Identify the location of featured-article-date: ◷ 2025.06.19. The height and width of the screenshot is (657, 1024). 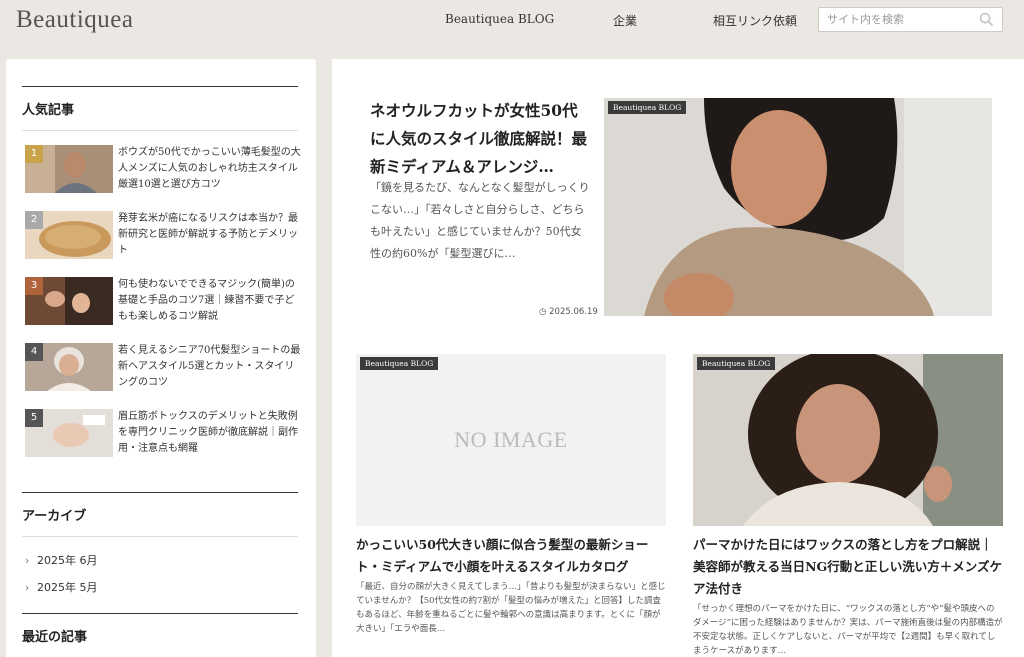
(568, 312).